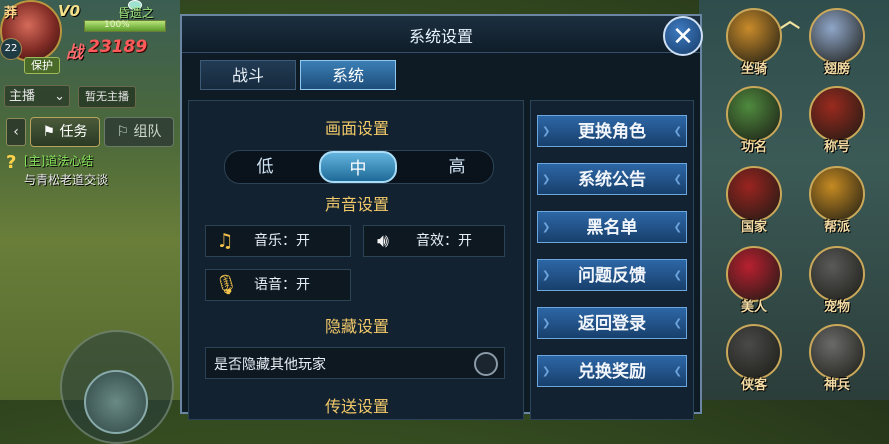 This screenshot has width=889, height=444. What do you see at coordinates (270, 365) in the screenshot?
I see `hide-players-label: 是否隐藏其他玩家` at bounding box center [270, 365].